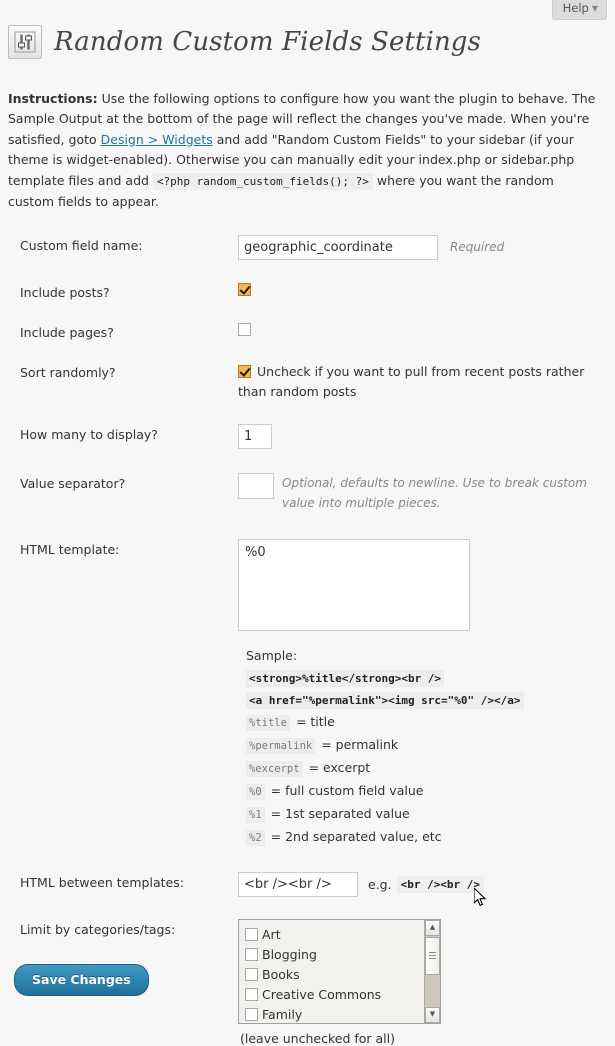 This screenshot has height=1046, width=615. What do you see at coordinates (255, 814) in the screenshot?
I see `token-code: %1` at bounding box center [255, 814].